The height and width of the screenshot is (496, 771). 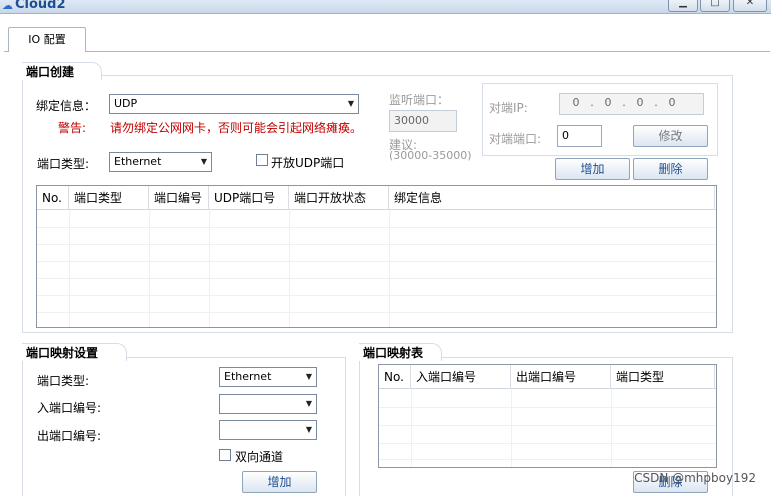 What do you see at coordinates (670, 169) in the screenshot?
I see `delete-port-button: 删除` at bounding box center [670, 169].